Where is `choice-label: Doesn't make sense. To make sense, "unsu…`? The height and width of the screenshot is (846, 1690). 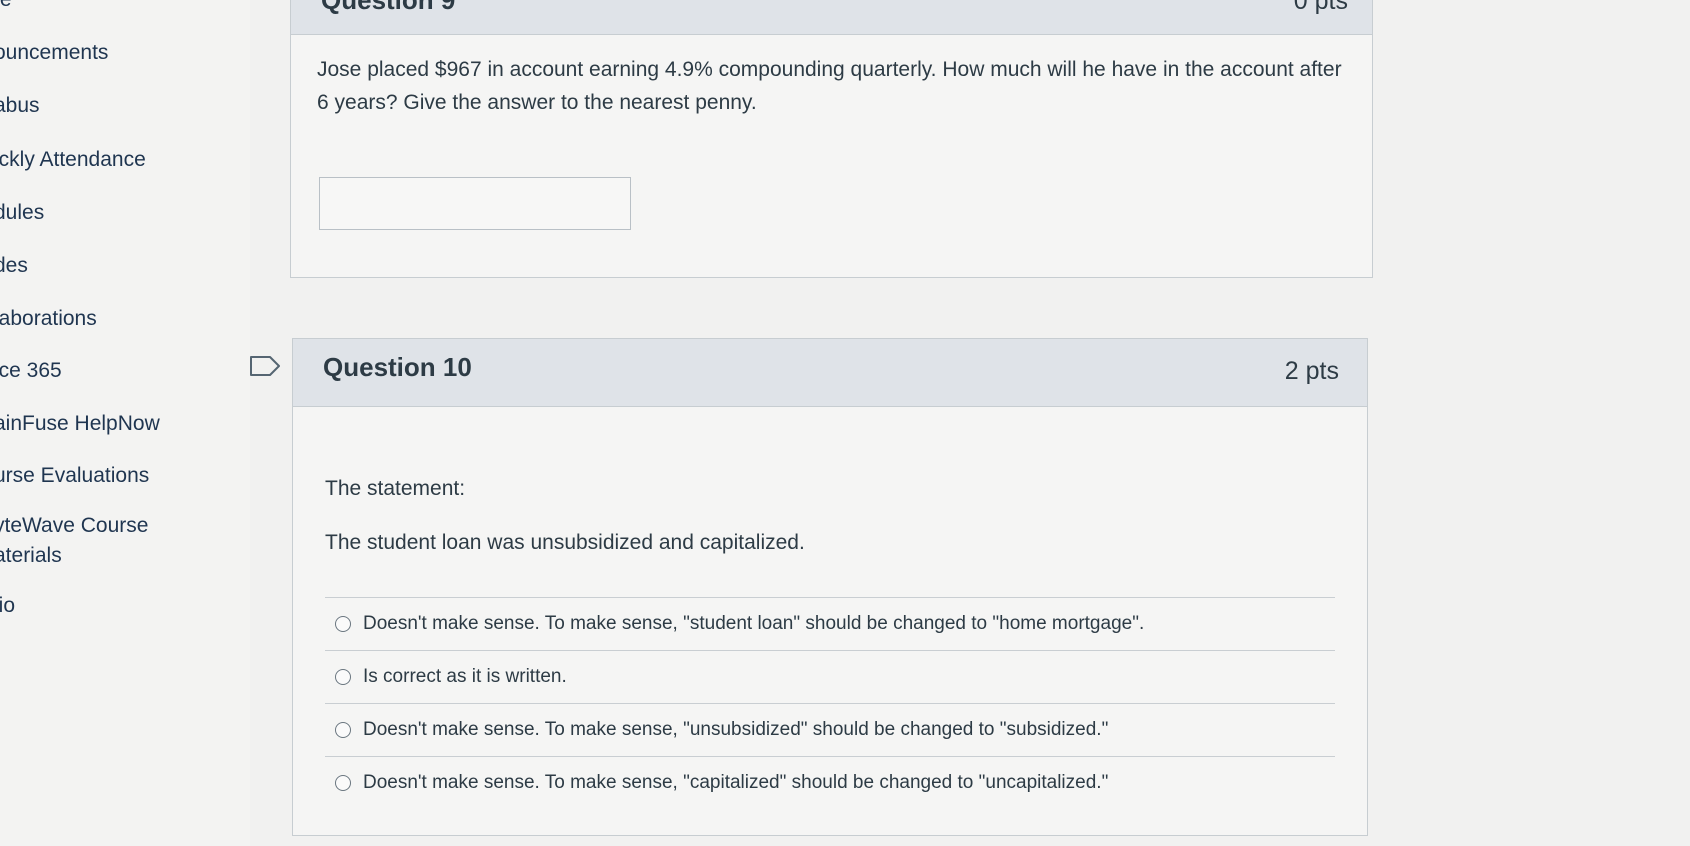 choice-label: Doesn't make sense. To make sense, "unsu… is located at coordinates (736, 729).